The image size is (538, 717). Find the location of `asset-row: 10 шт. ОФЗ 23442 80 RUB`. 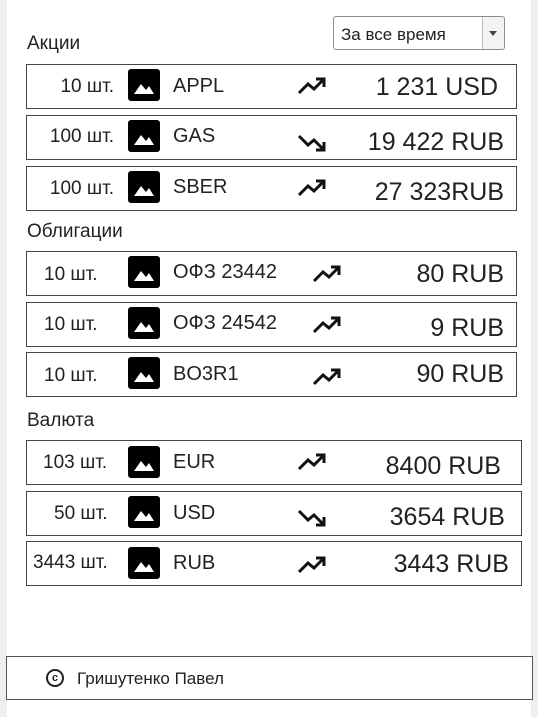

asset-row: 10 шт. ОФЗ 23442 80 RUB is located at coordinates (271, 273).